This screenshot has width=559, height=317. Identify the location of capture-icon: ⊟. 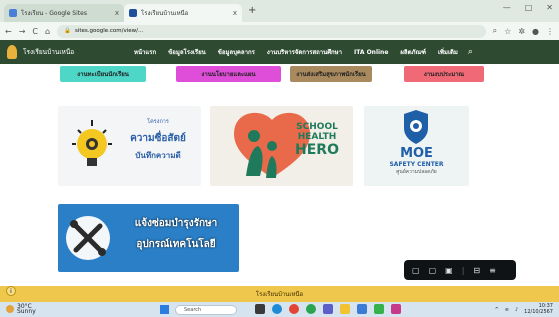
(476, 270).